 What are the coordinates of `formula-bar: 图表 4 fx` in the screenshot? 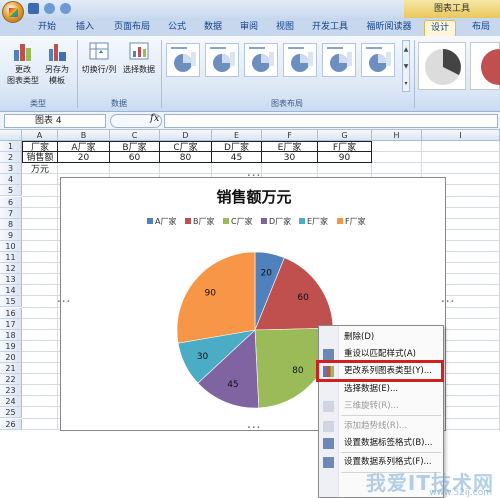 It's located at (250, 121).